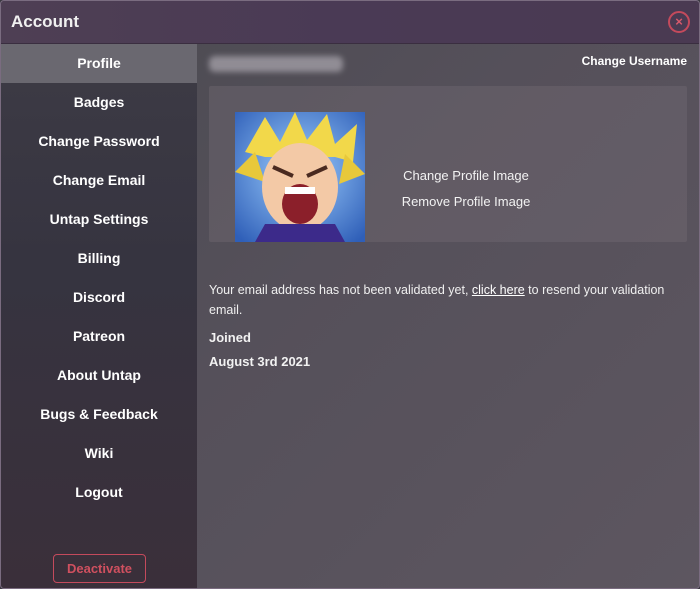 This screenshot has height=589, width=700. I want to click on joined-date: August 3rd 2021, so click(260, 361).